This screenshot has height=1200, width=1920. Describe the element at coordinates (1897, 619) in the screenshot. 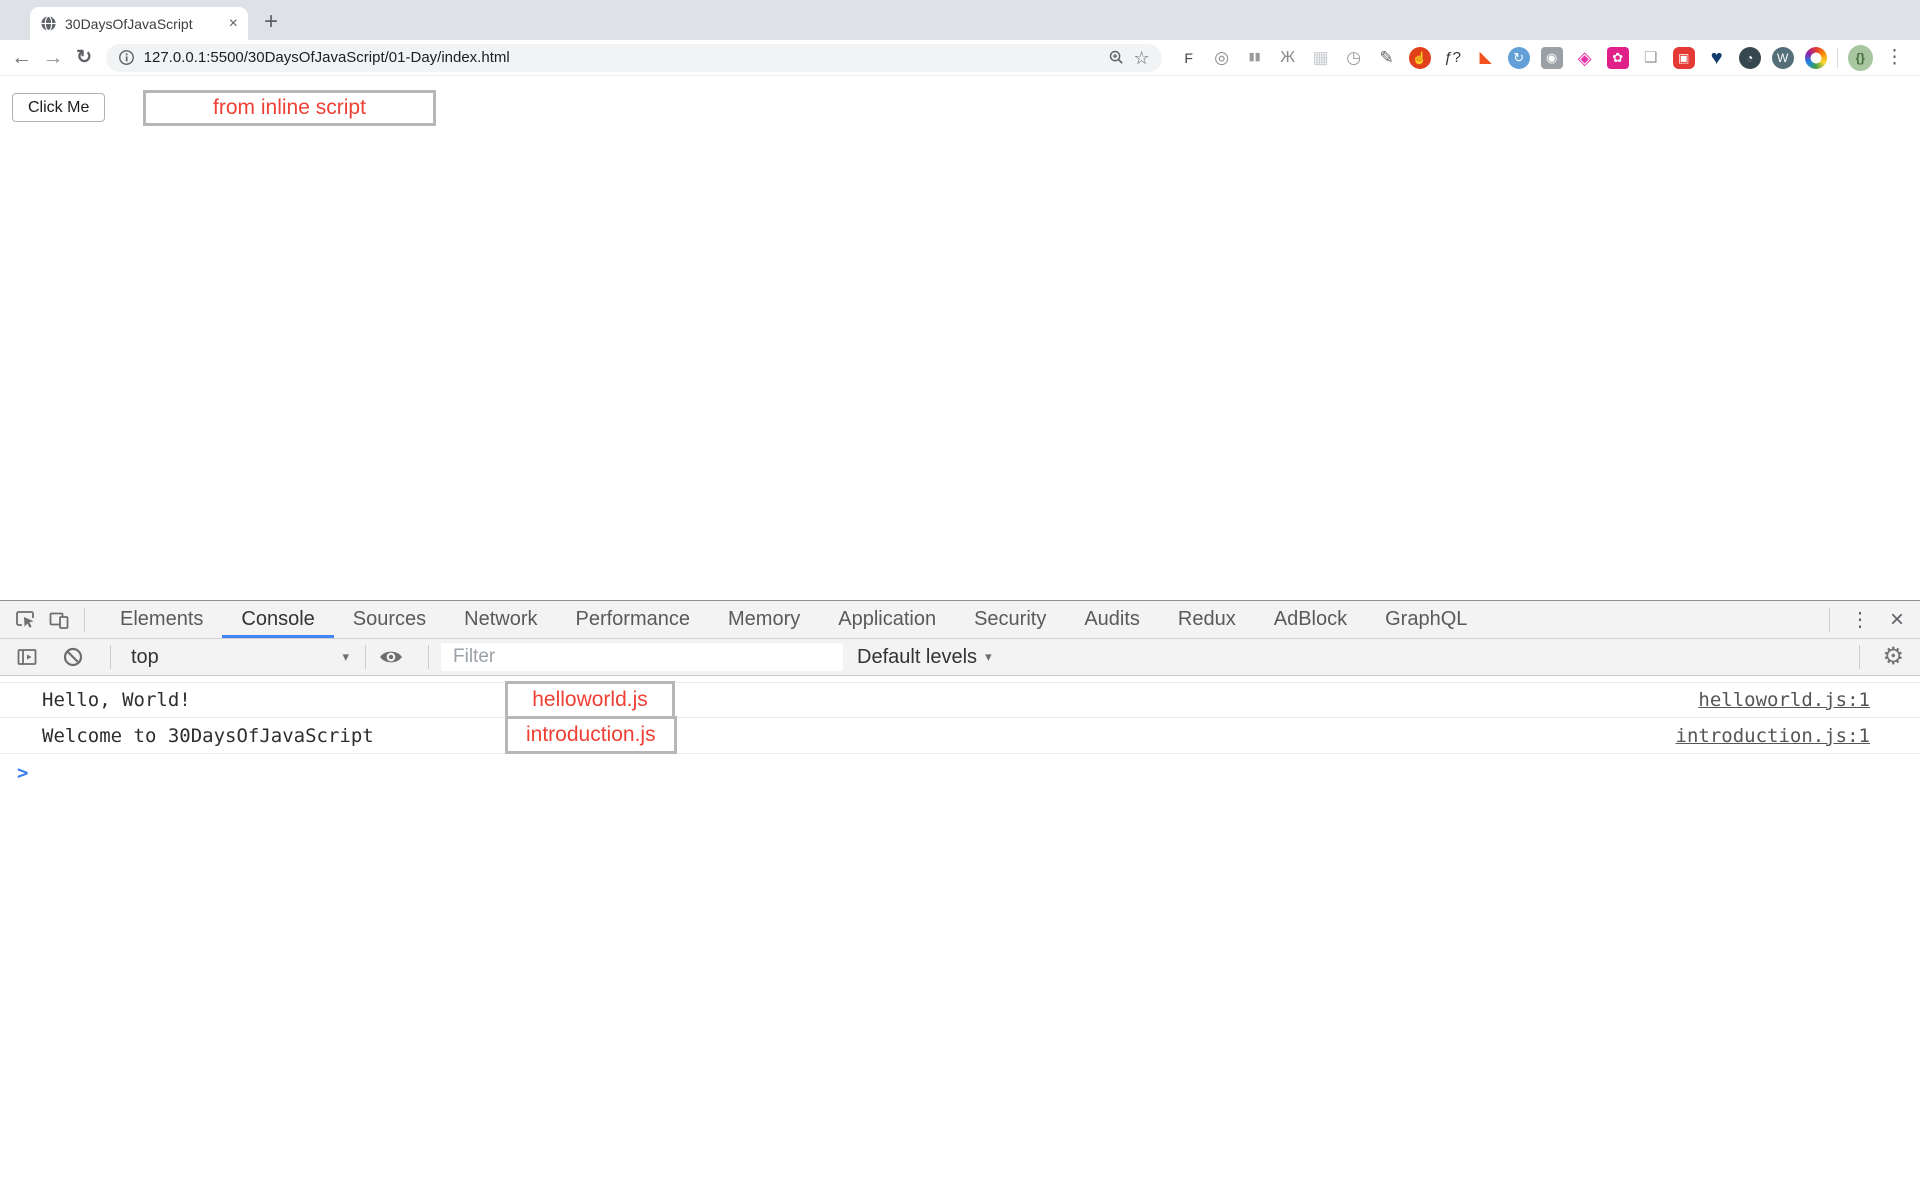

I see `devtools-close-icon: ×` at that location.